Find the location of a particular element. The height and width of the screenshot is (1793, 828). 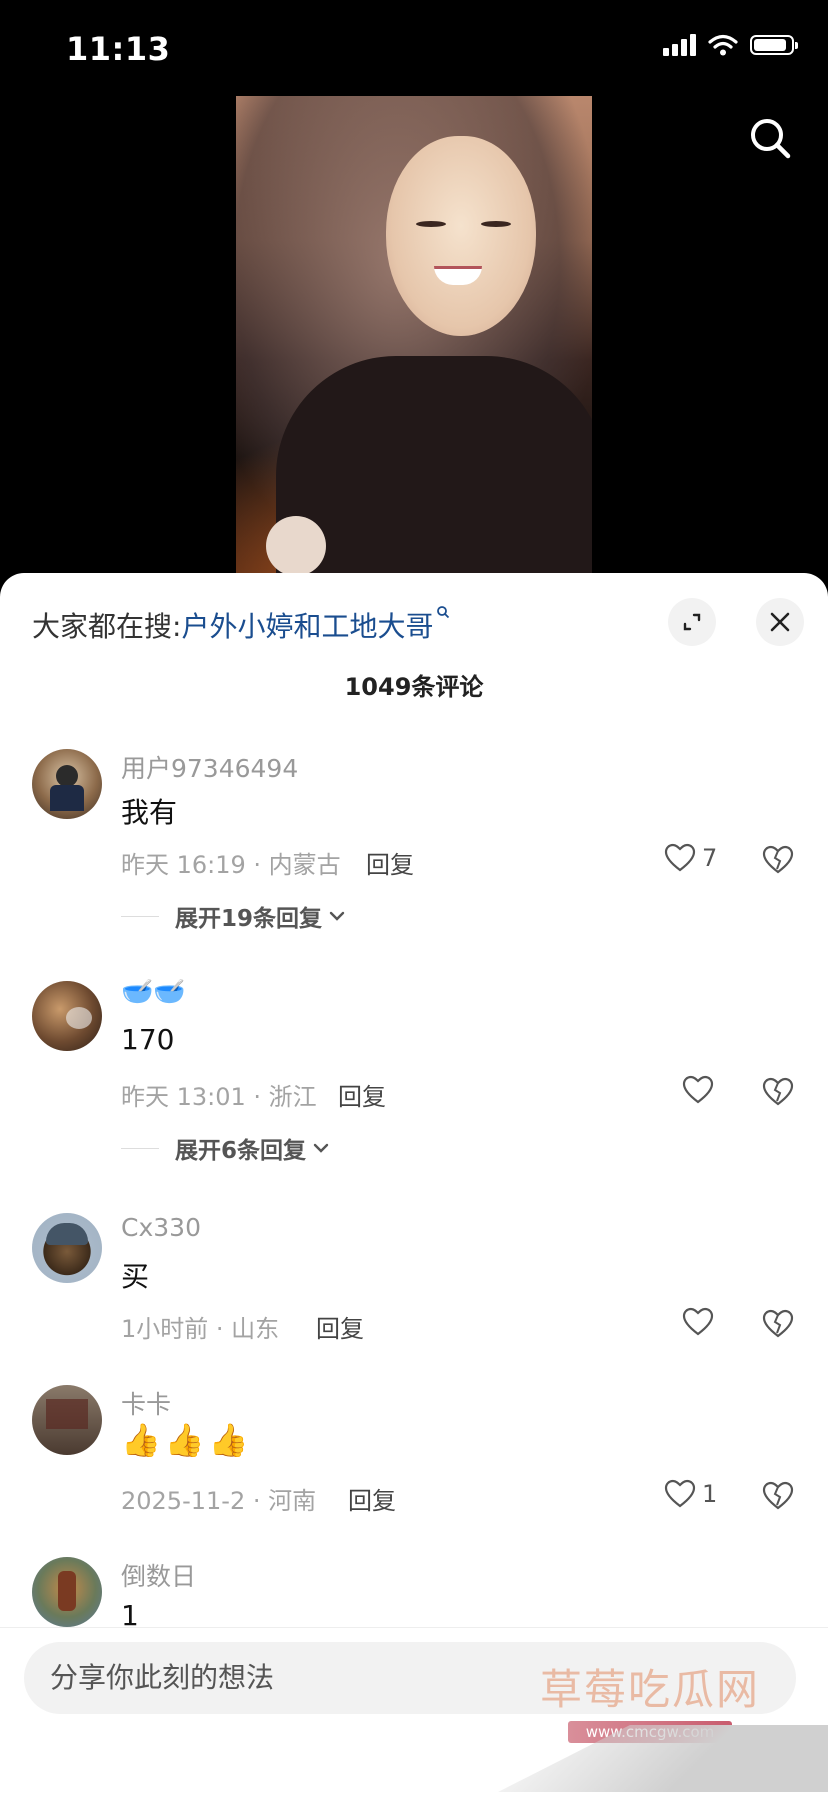

video-preview is located at coordinates (414, 336).